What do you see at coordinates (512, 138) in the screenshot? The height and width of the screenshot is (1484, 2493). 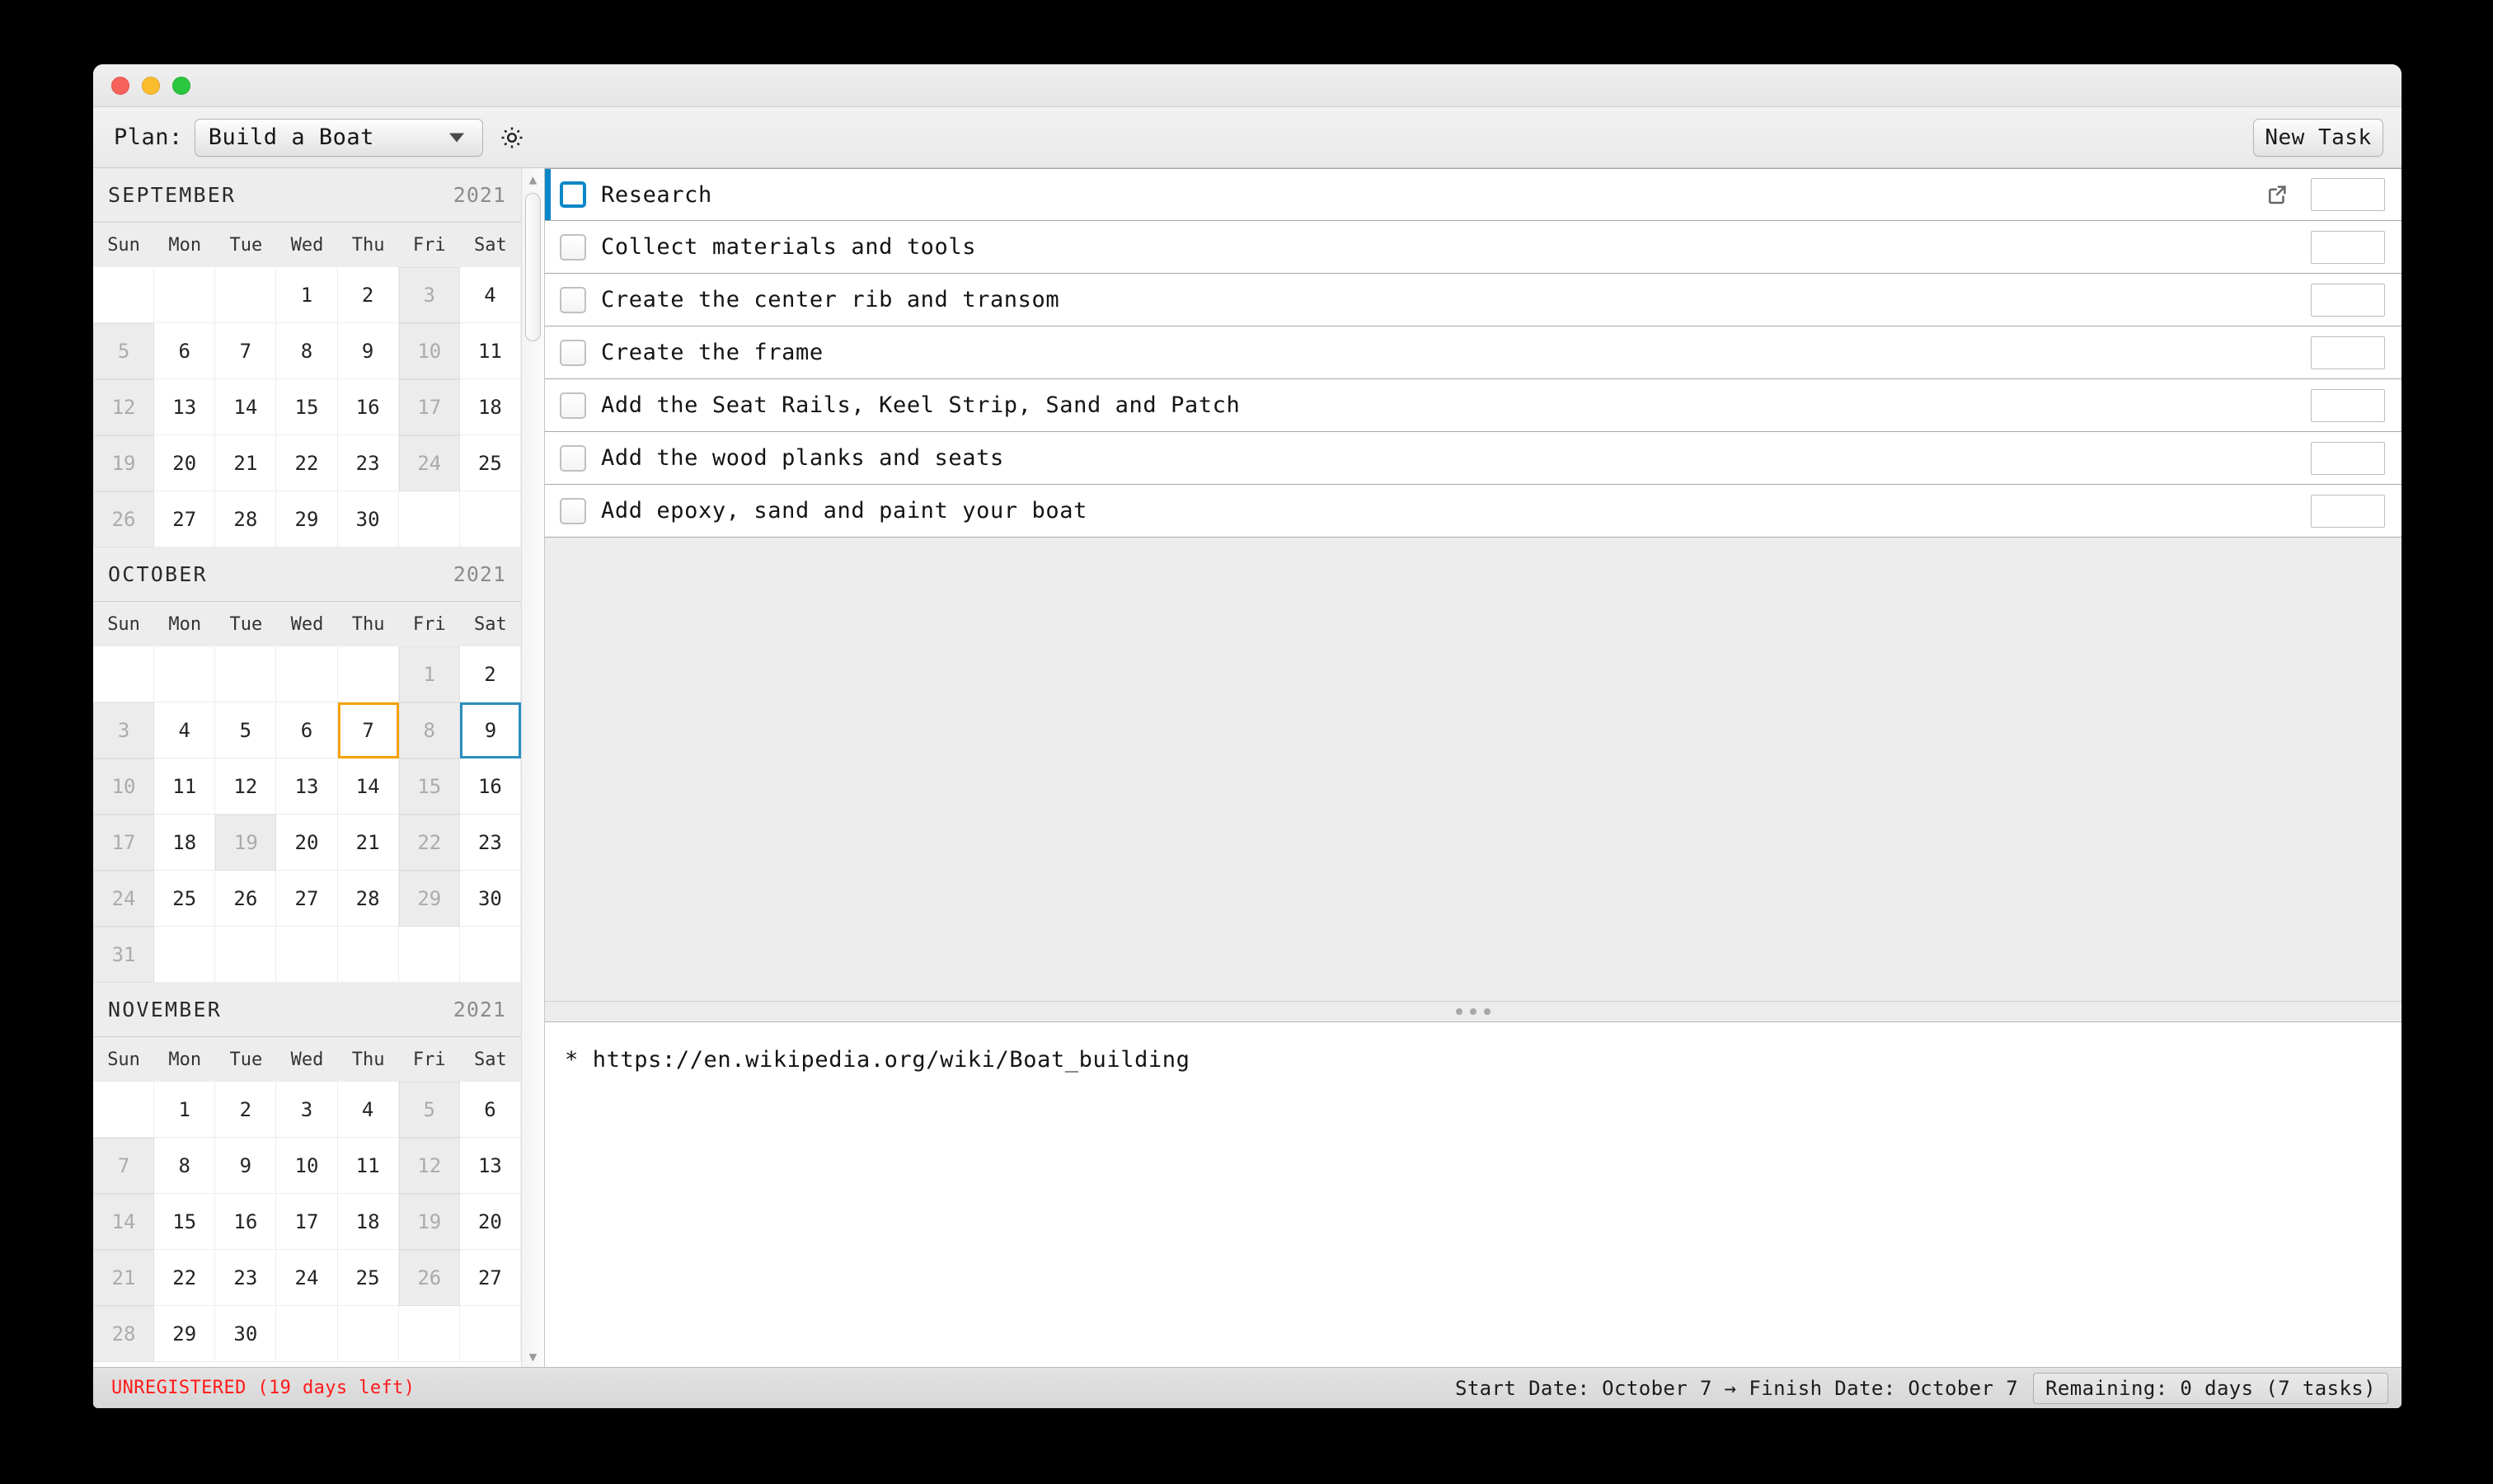 I see `settings-gear-button` at bounding box center [512, 138].